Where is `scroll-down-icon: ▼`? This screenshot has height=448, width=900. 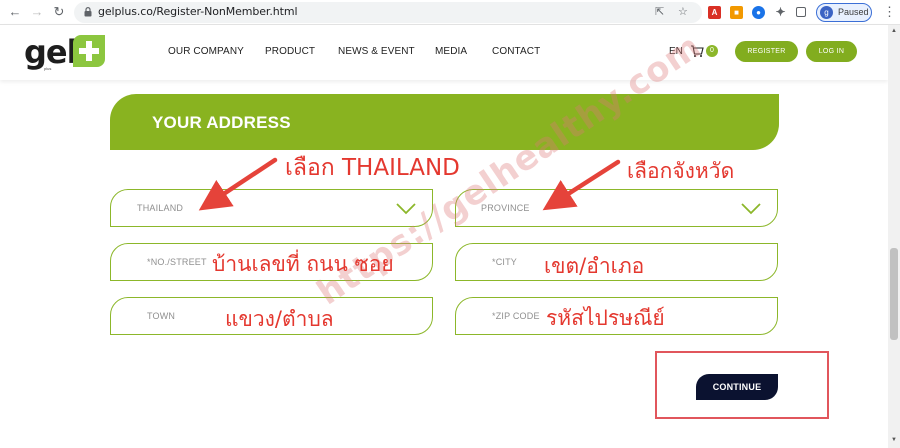
scroll-down-icon: ▼ is located at coordinates (894, 440).